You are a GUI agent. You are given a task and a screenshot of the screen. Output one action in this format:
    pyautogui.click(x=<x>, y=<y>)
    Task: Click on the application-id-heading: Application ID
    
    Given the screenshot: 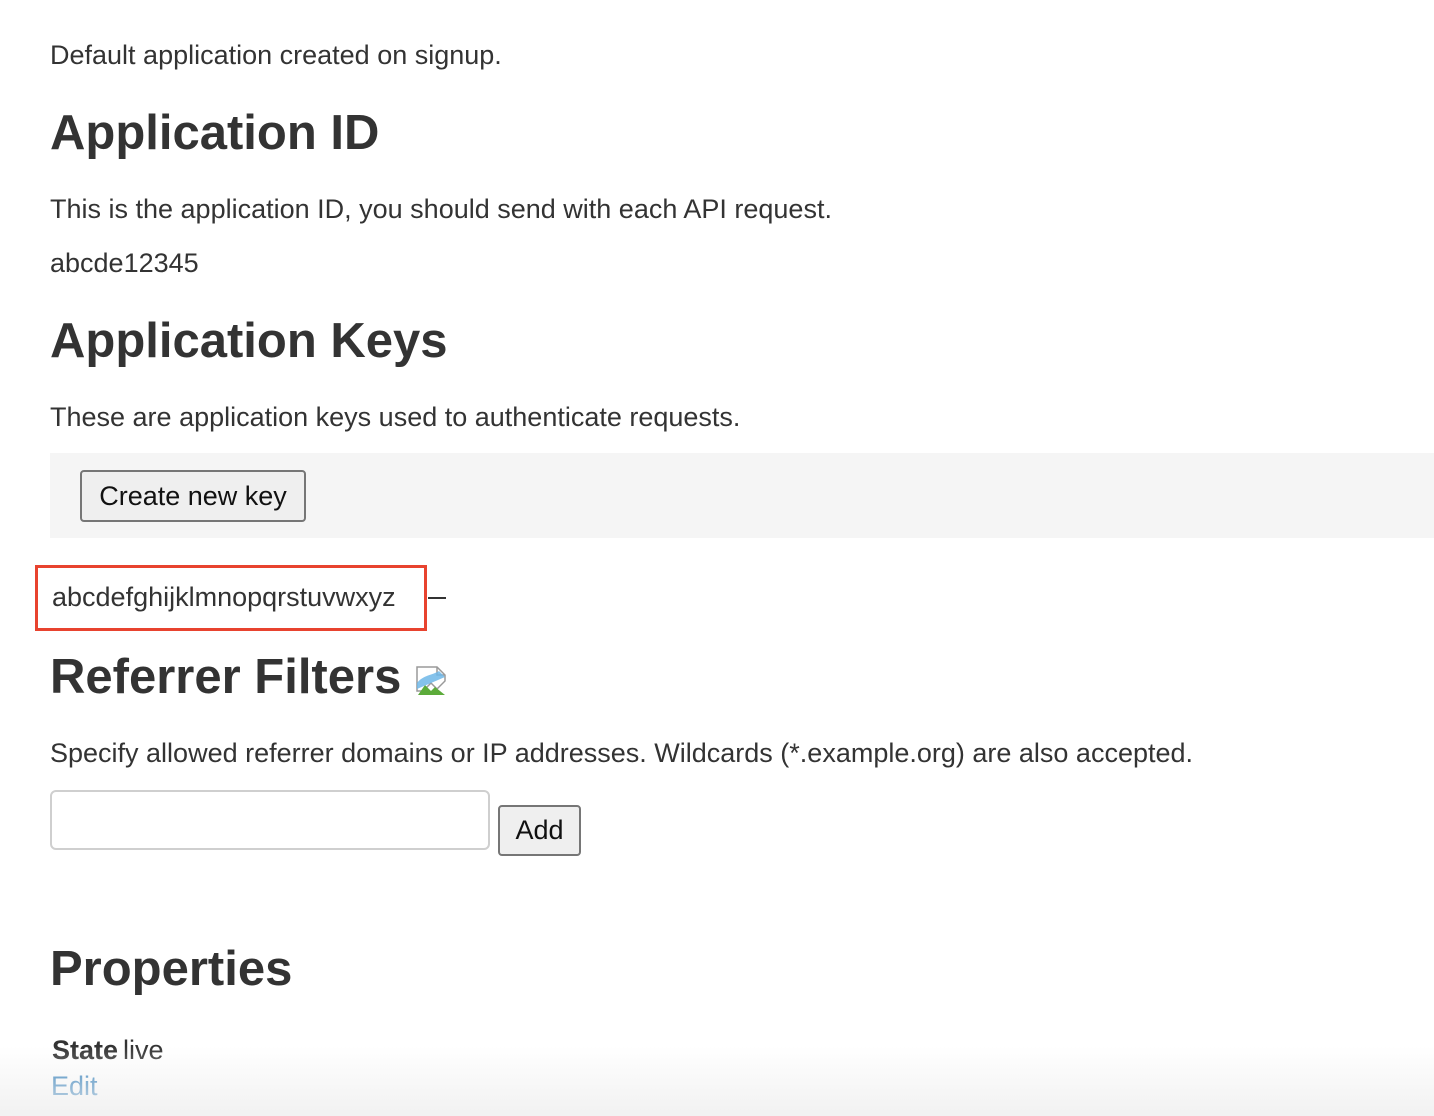 What is the action you would take?
    pyautogui.click(x=215, y=133)
    